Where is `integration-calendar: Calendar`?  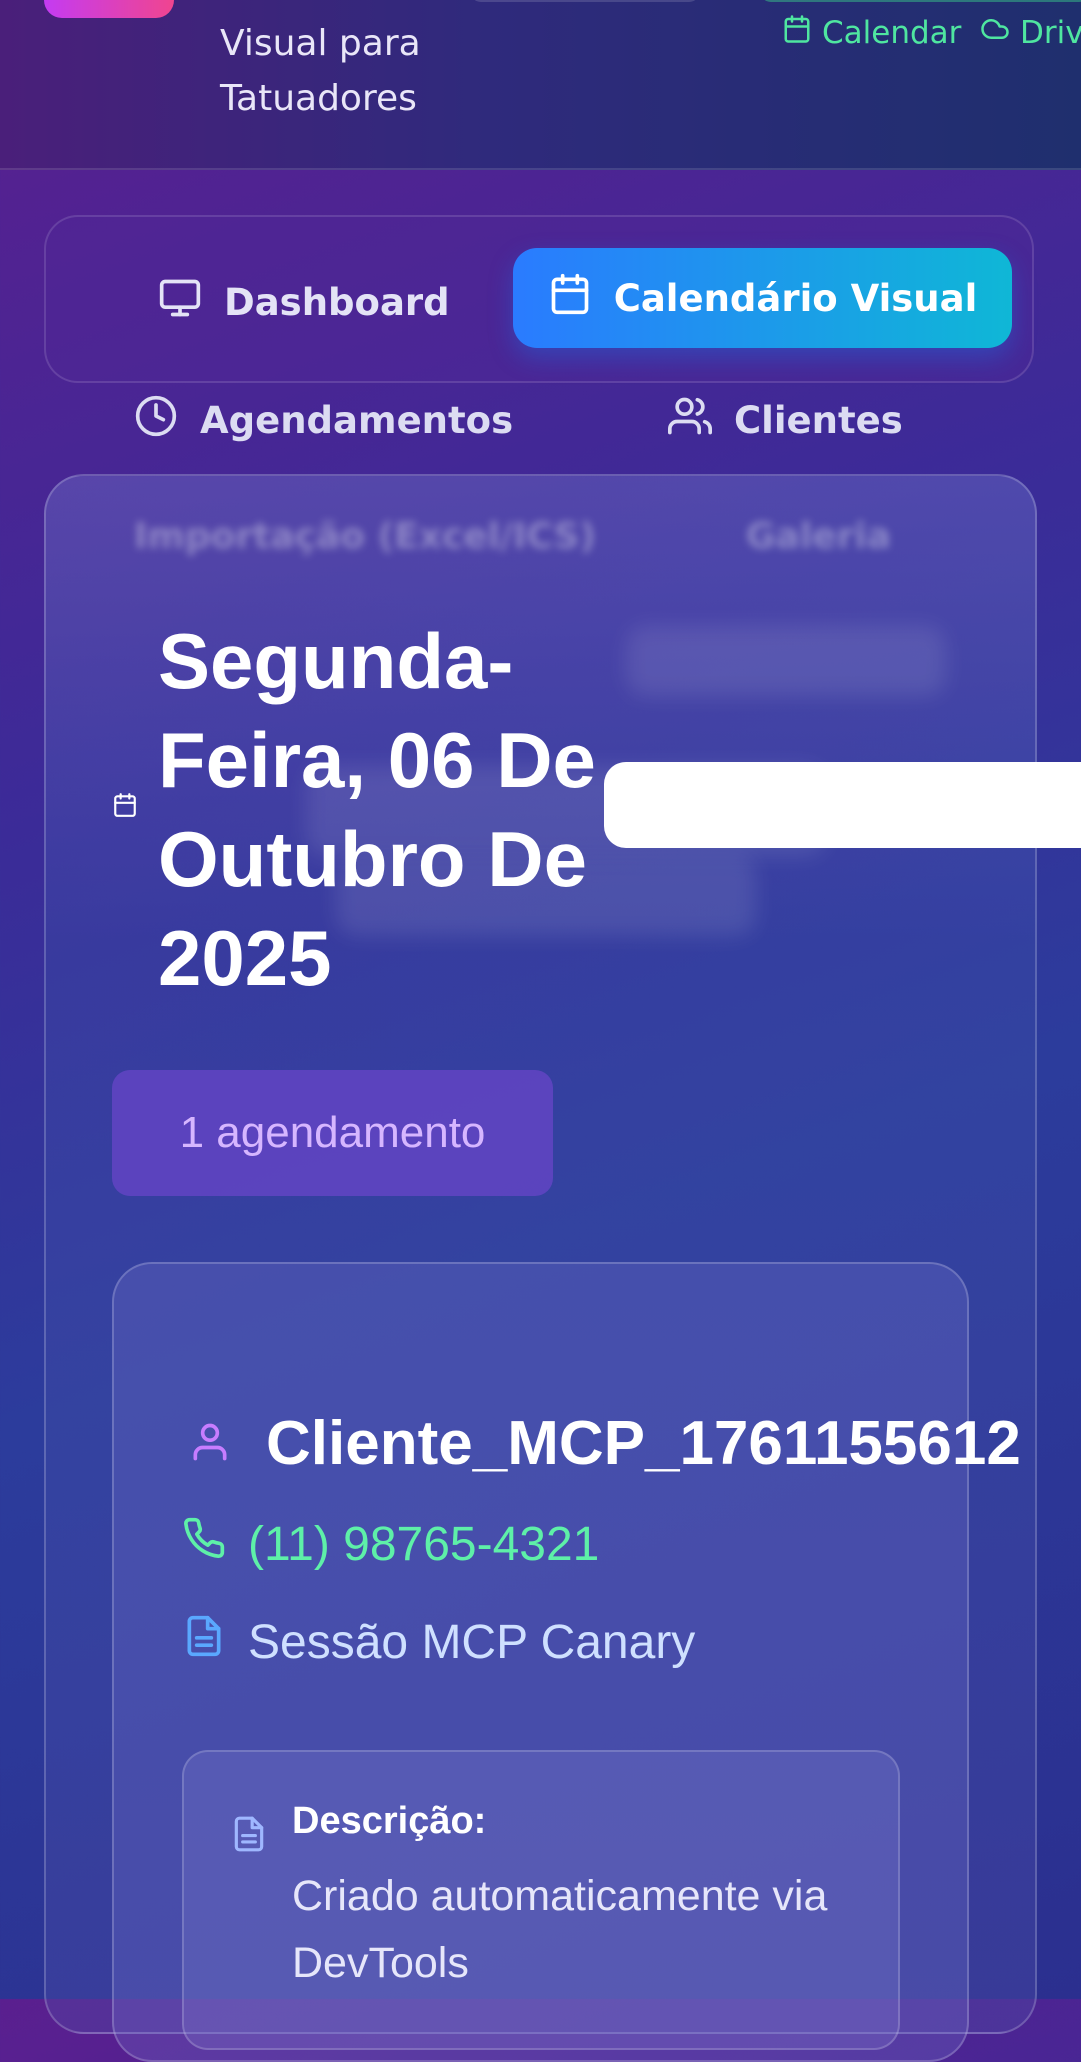 integration-calendar: Calendar is located at coordinates (871, 33).